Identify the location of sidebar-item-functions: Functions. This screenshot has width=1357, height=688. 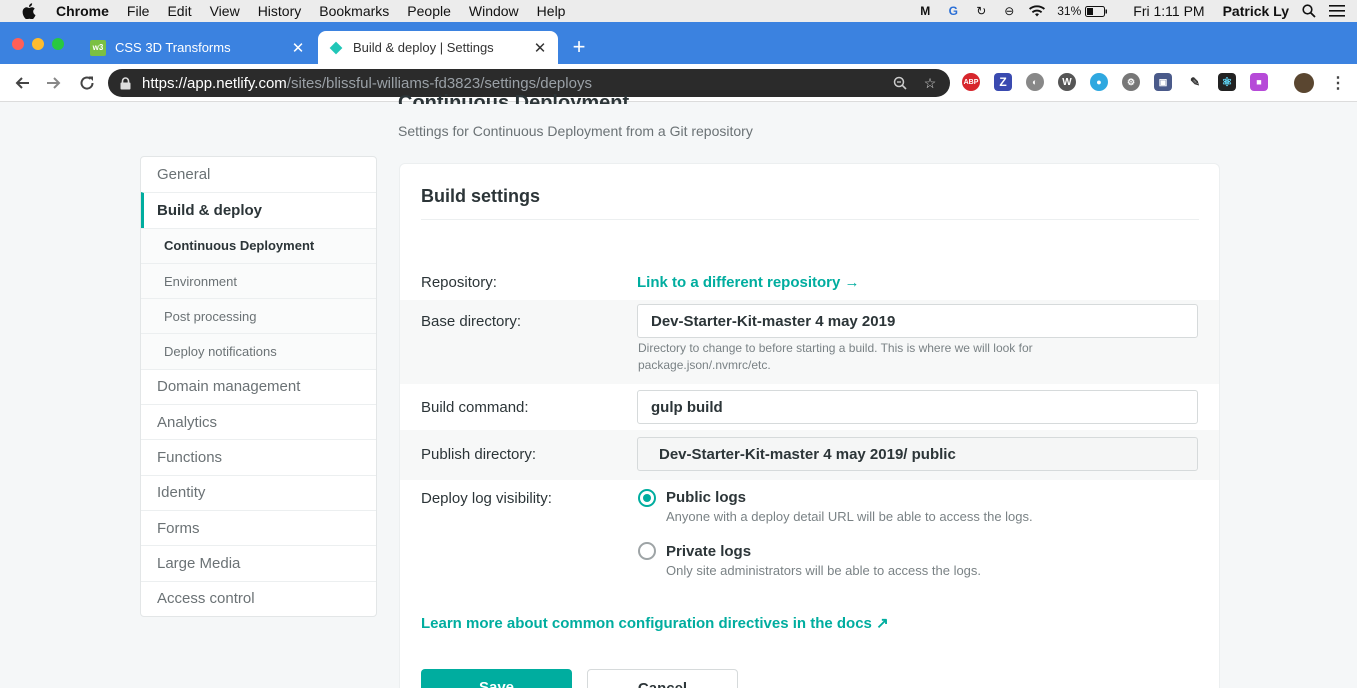
(258, 456).